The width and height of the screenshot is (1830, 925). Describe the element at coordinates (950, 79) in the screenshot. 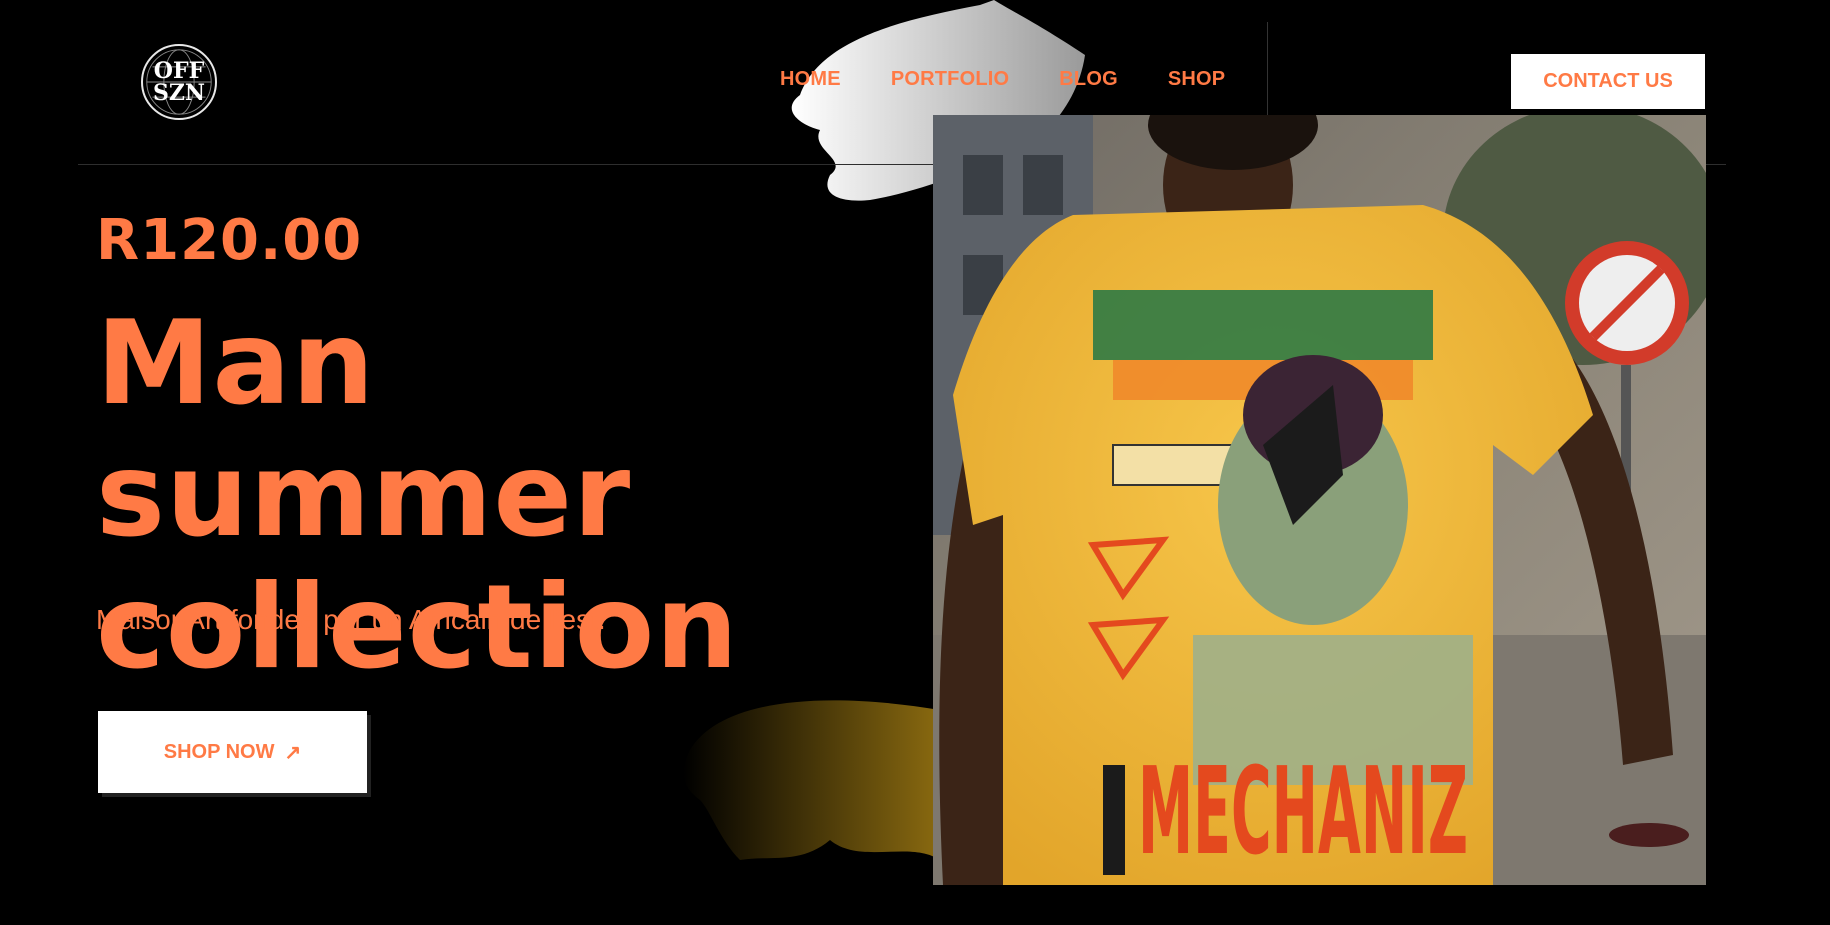

I see `nav-portfolio: PORTFOLIO` at that location.